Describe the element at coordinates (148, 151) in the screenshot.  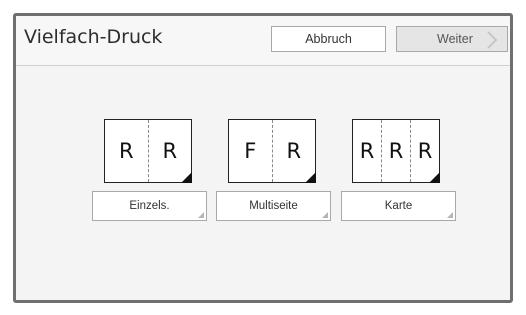
I see `single-layout-icon: R R` at that location.